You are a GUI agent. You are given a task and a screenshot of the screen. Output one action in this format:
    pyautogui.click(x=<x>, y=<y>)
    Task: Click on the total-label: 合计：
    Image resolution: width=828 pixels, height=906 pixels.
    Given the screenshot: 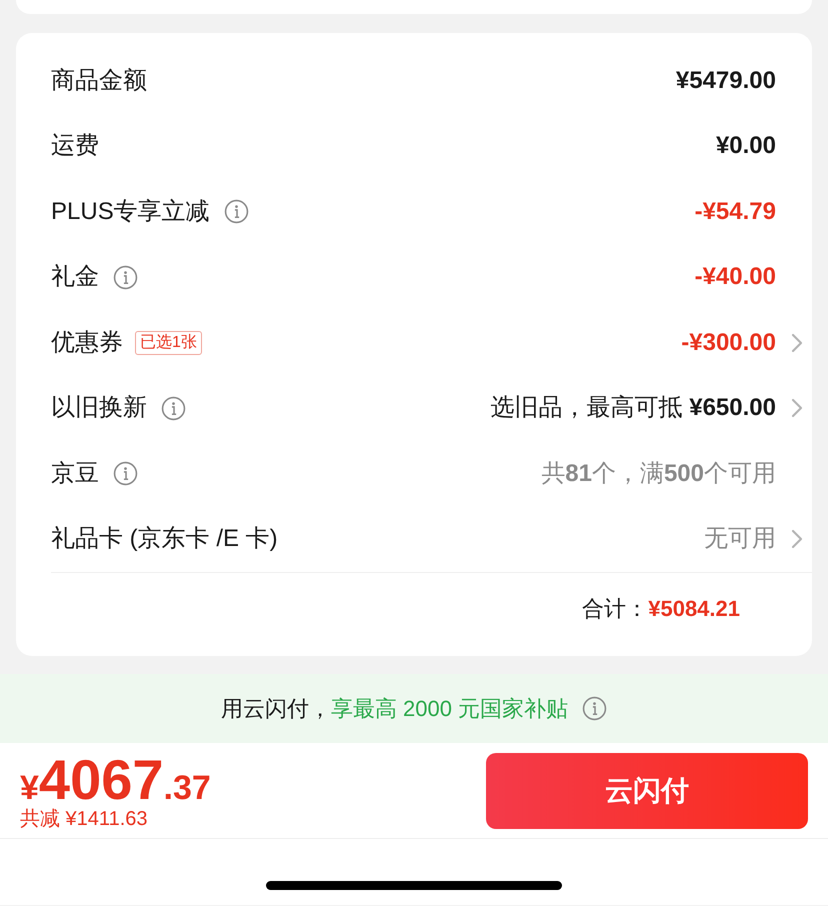 What is the action you would take?
    pyautogui.click(x=615, y=609)
    